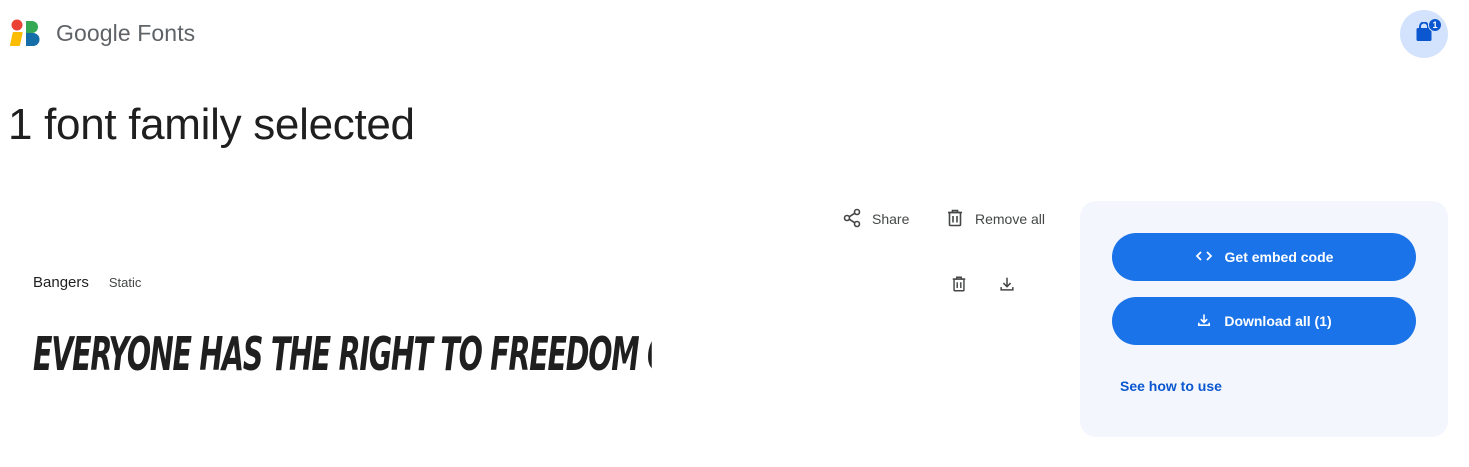  What do you see at coordinates (991, 354) in the screenshot?
I see `sample-fade-overlay` at bounding box center [991, 354].